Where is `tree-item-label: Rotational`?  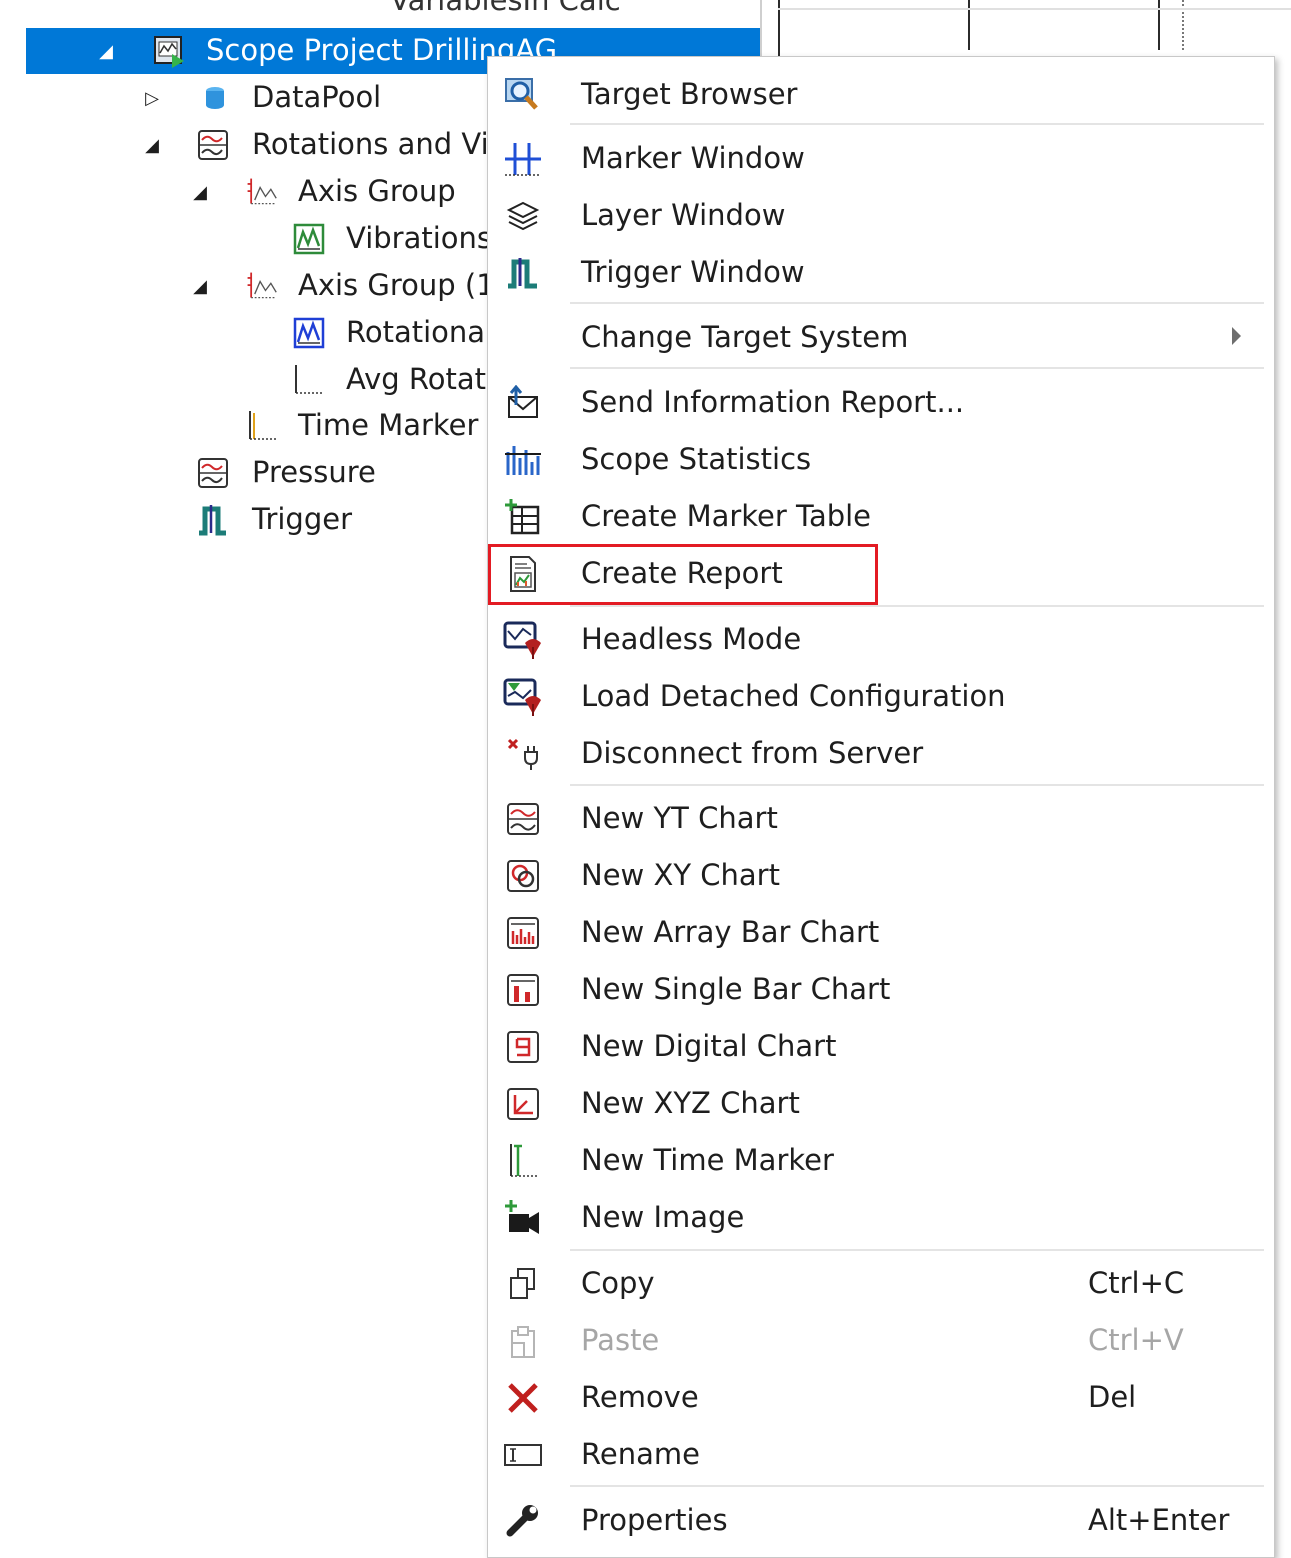 tree-item-label: Rotational is located at coordinates (420, 332).